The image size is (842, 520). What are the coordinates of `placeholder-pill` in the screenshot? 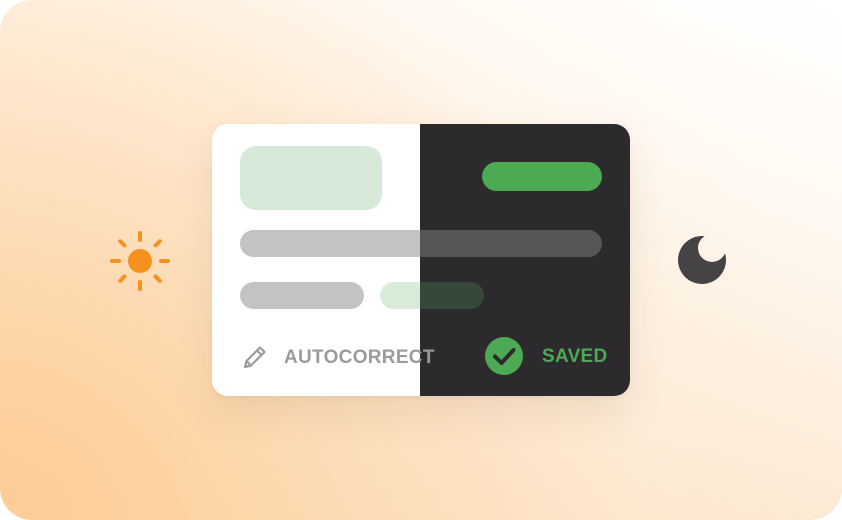 It's located at (542, 176).